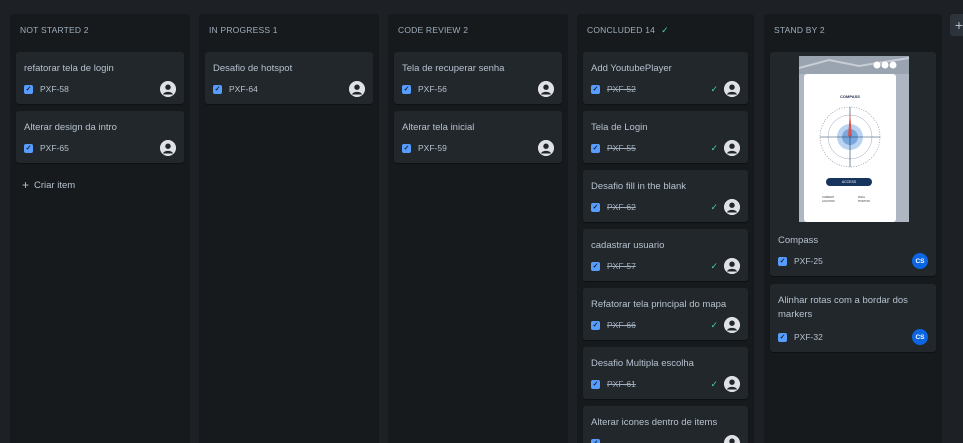 The width and height of the screenshot is (963, 443). I want to click on issue-key: PXF-56, so click(432, 89).